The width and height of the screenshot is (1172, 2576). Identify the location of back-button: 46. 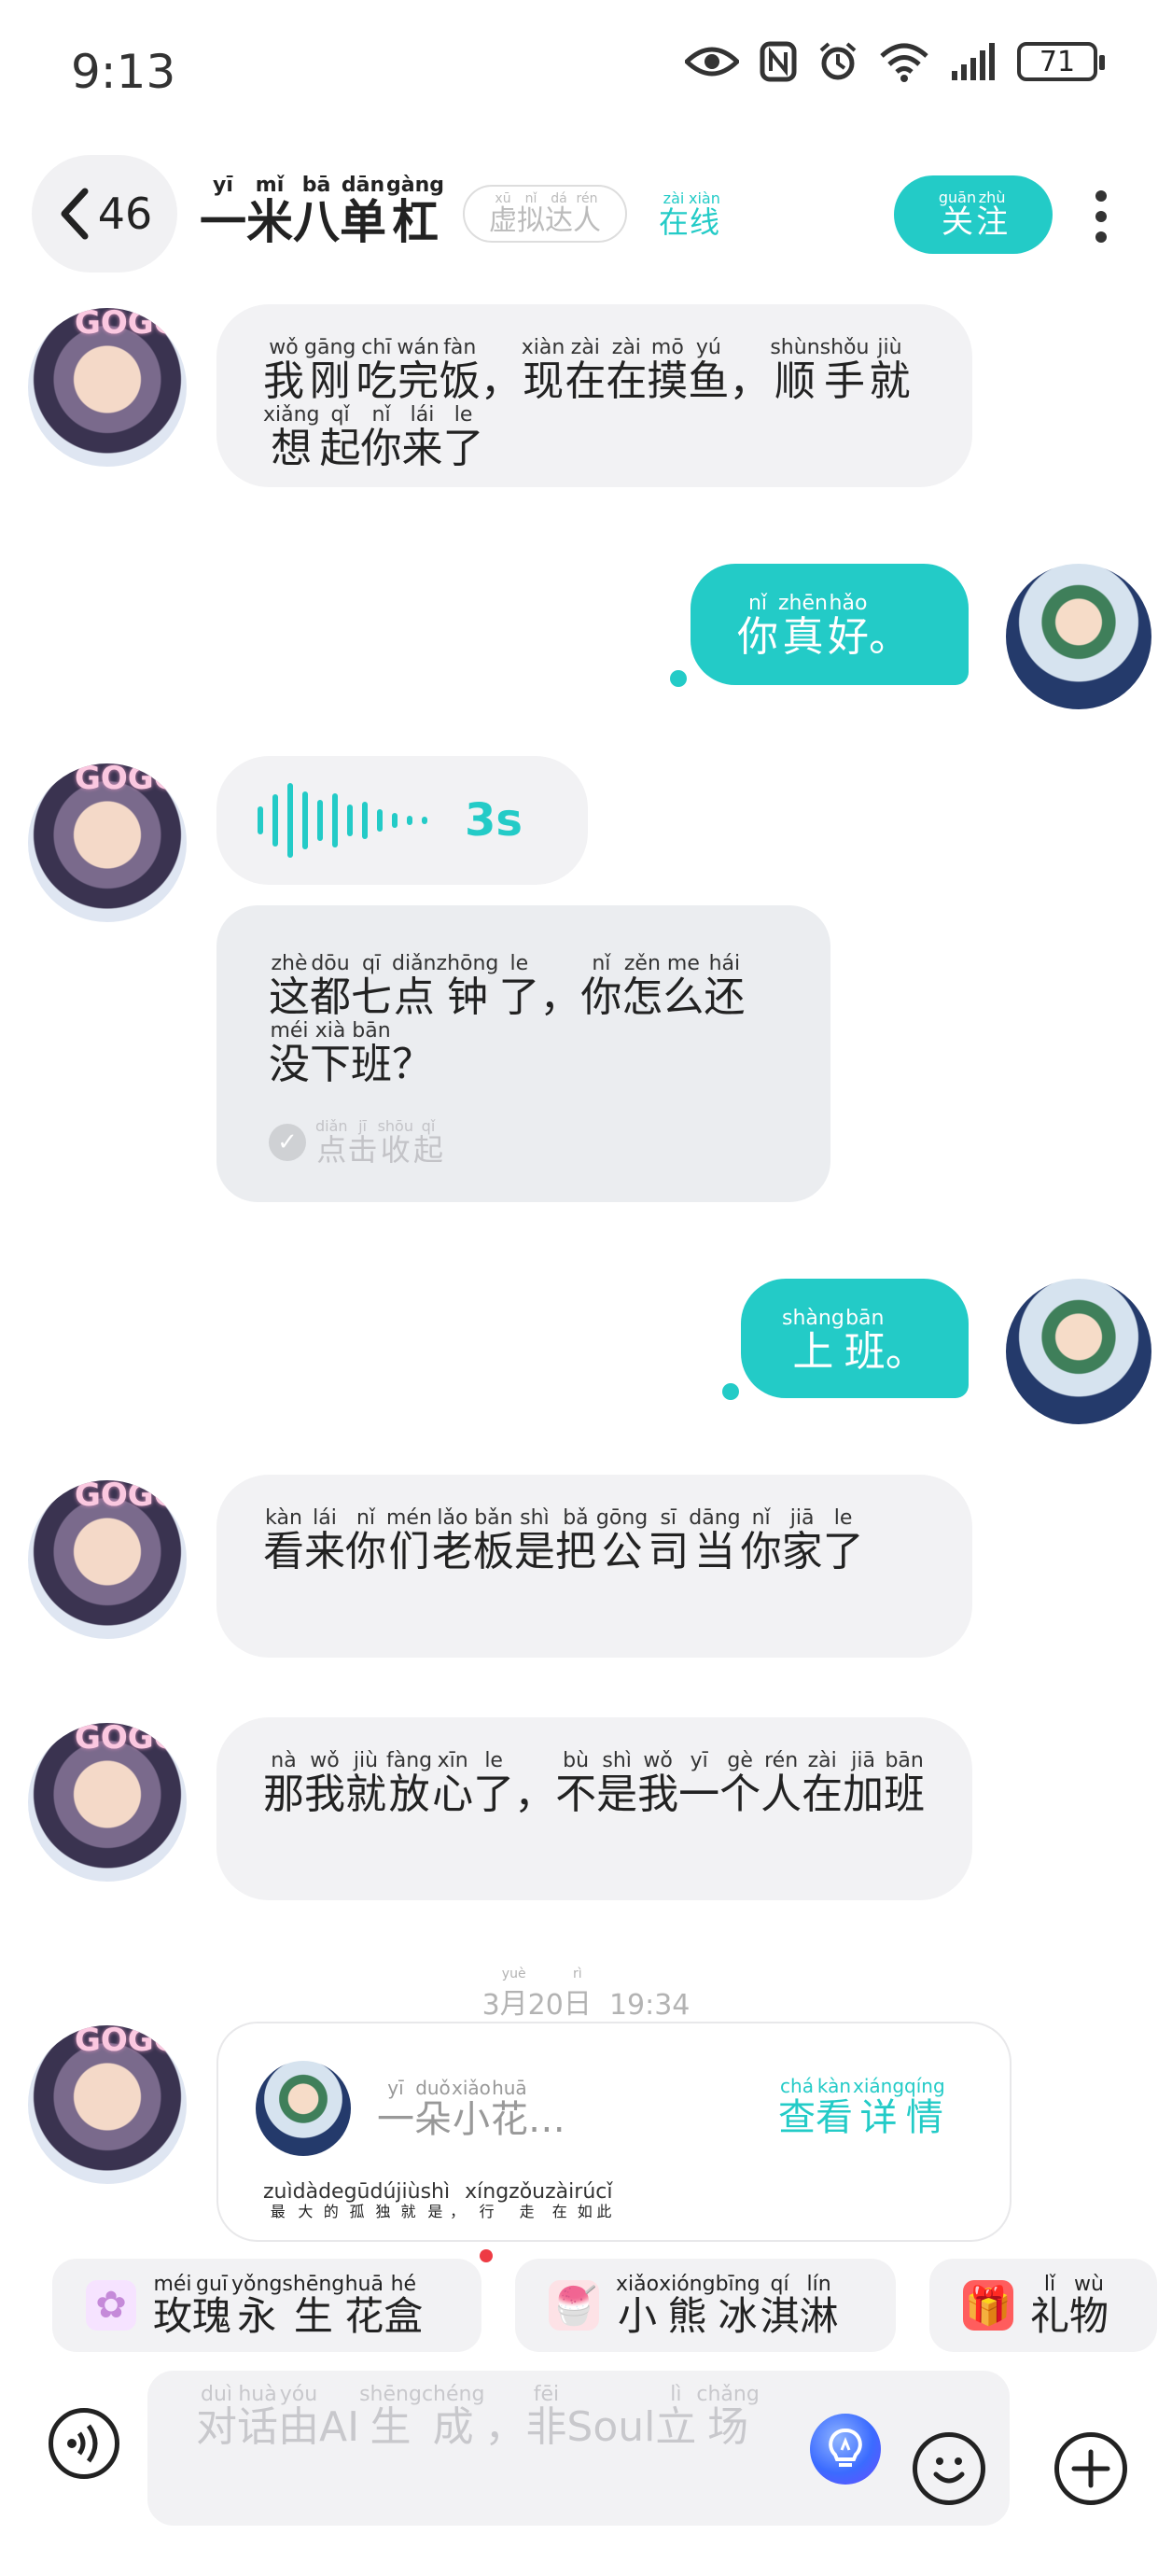
(104, 214).